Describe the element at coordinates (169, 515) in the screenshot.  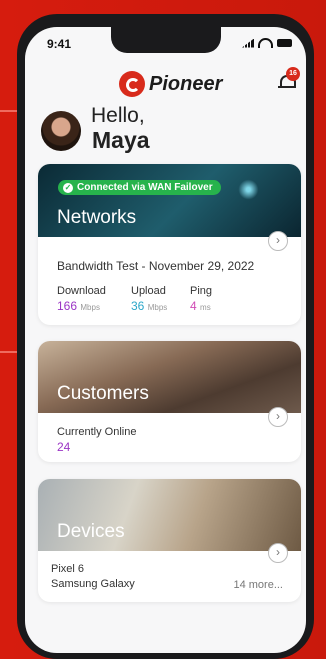
I see `devices-hero-image: Devices` at that location.